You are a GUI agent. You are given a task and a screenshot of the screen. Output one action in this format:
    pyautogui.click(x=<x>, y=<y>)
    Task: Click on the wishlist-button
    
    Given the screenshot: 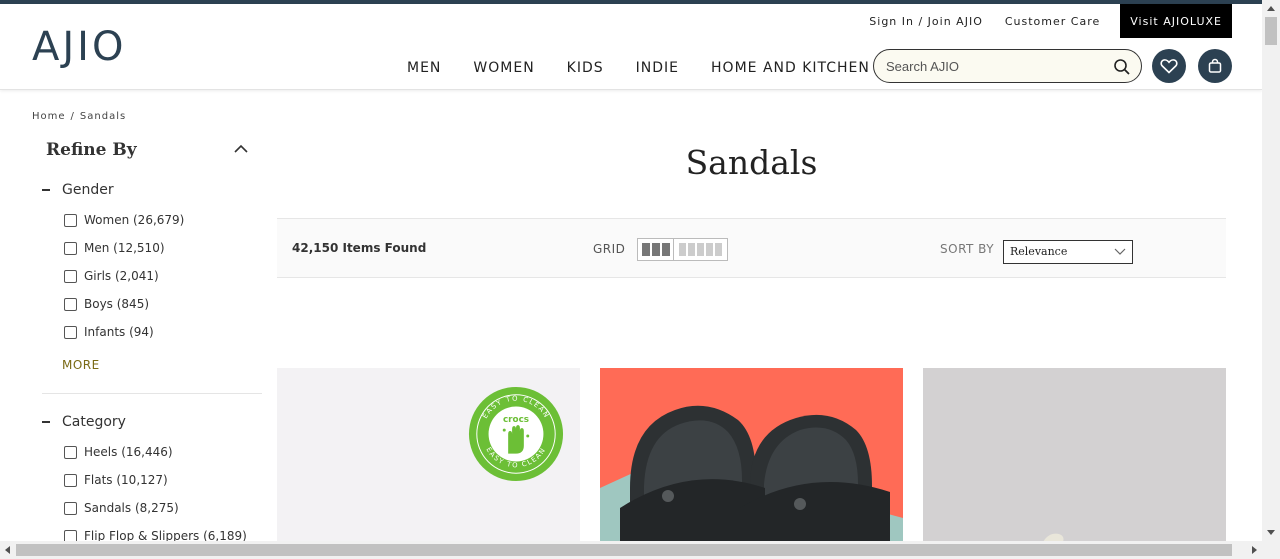 What is the action you would take?
    pyautogui.click(x=1169, y=66)
    